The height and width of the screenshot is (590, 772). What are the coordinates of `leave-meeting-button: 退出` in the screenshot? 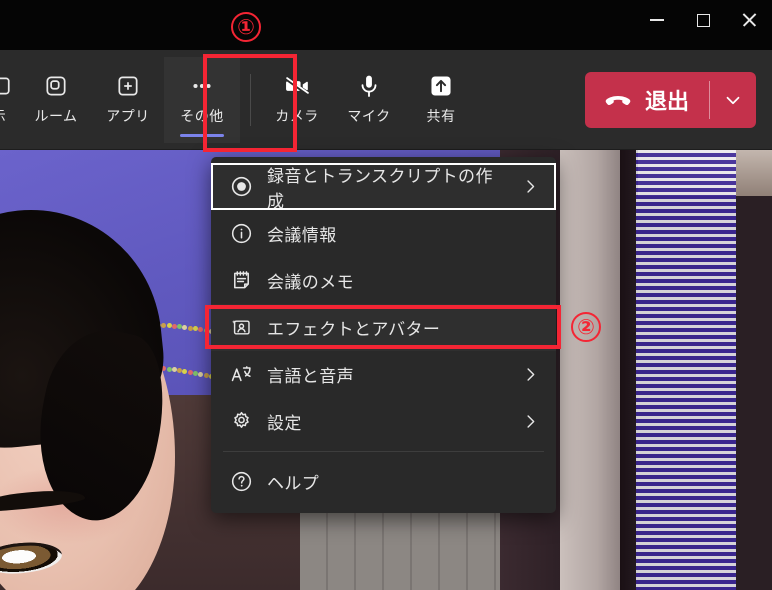 It's located at (670, 99).